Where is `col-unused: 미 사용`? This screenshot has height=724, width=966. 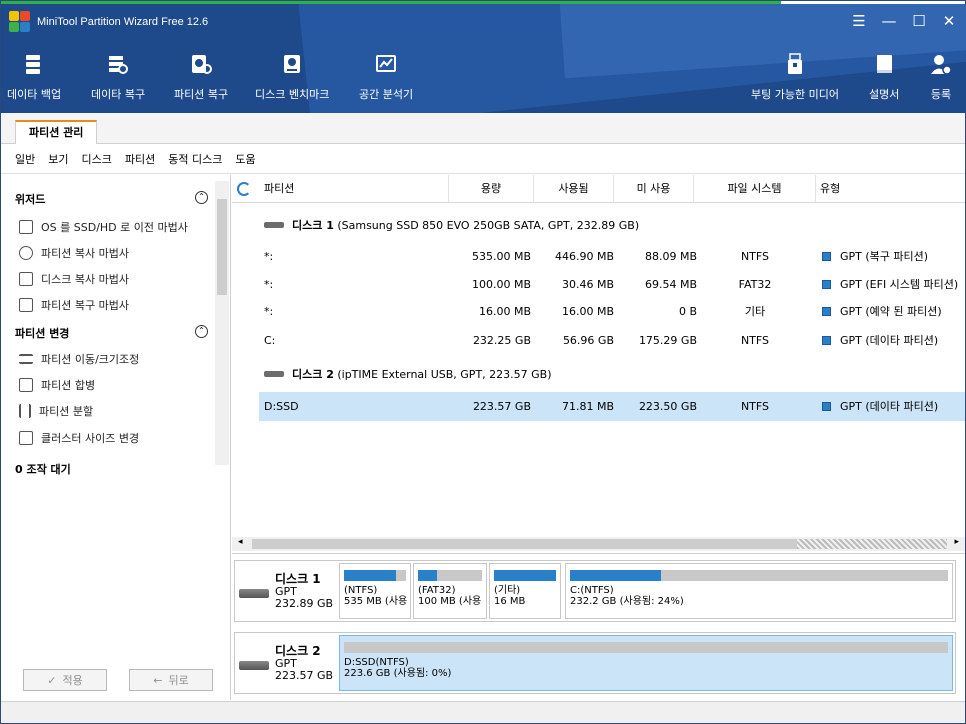 col-unused: 미 사용 is located at coordinates (654, 189).